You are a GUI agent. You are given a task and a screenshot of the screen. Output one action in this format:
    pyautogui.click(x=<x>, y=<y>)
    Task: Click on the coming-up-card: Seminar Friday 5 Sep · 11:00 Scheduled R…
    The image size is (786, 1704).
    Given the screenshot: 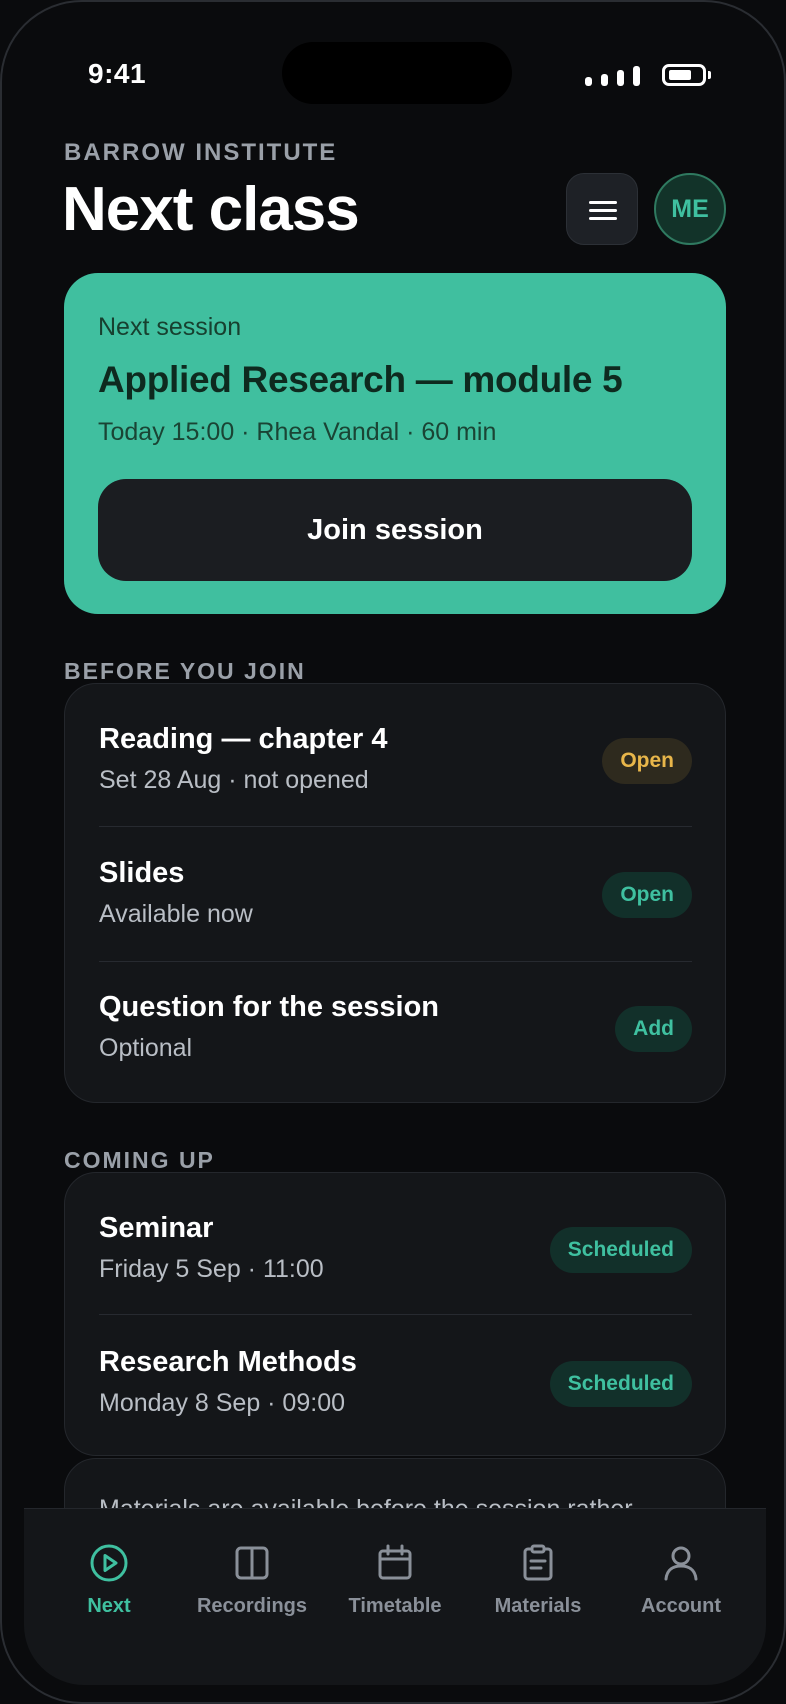 What is the action you would take?
    pyautogui.click(x=395, y=1314)
    